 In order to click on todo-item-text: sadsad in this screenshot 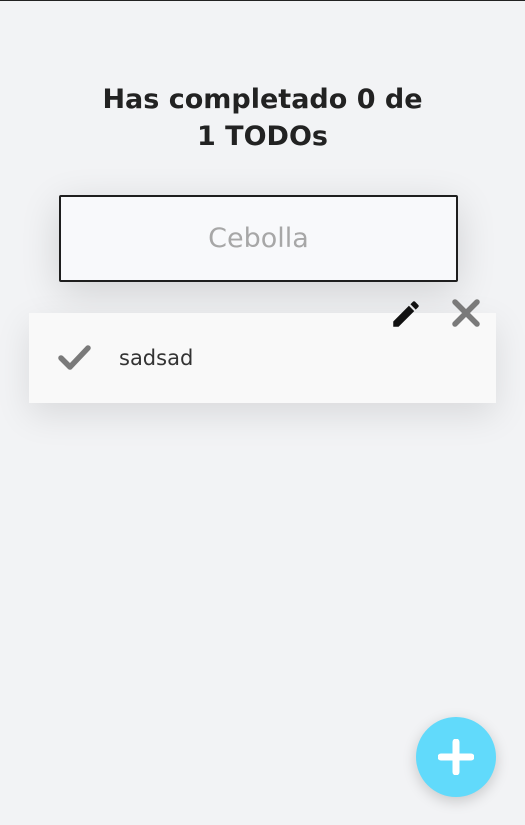, I will do `click(156, 358)`.